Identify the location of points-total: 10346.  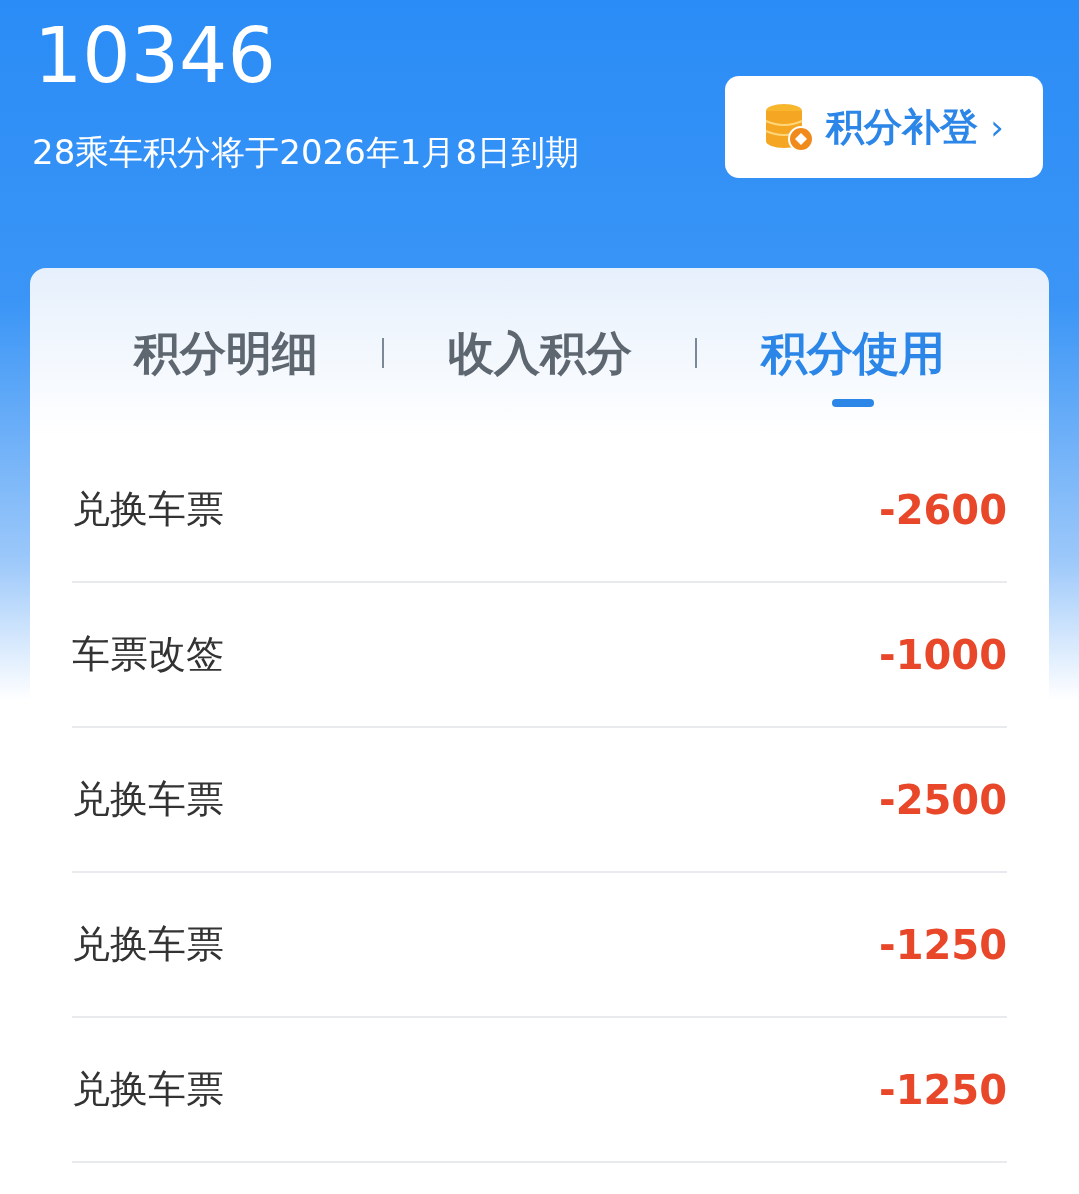
(155, 56).